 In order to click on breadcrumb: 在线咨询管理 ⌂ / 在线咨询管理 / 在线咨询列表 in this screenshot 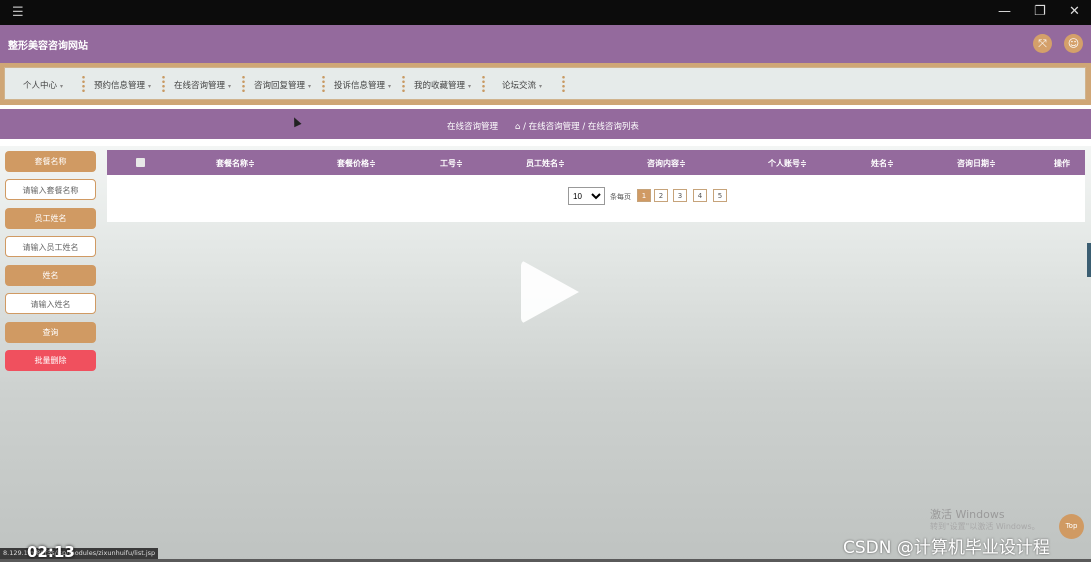, I will do `click(545, 124)`.